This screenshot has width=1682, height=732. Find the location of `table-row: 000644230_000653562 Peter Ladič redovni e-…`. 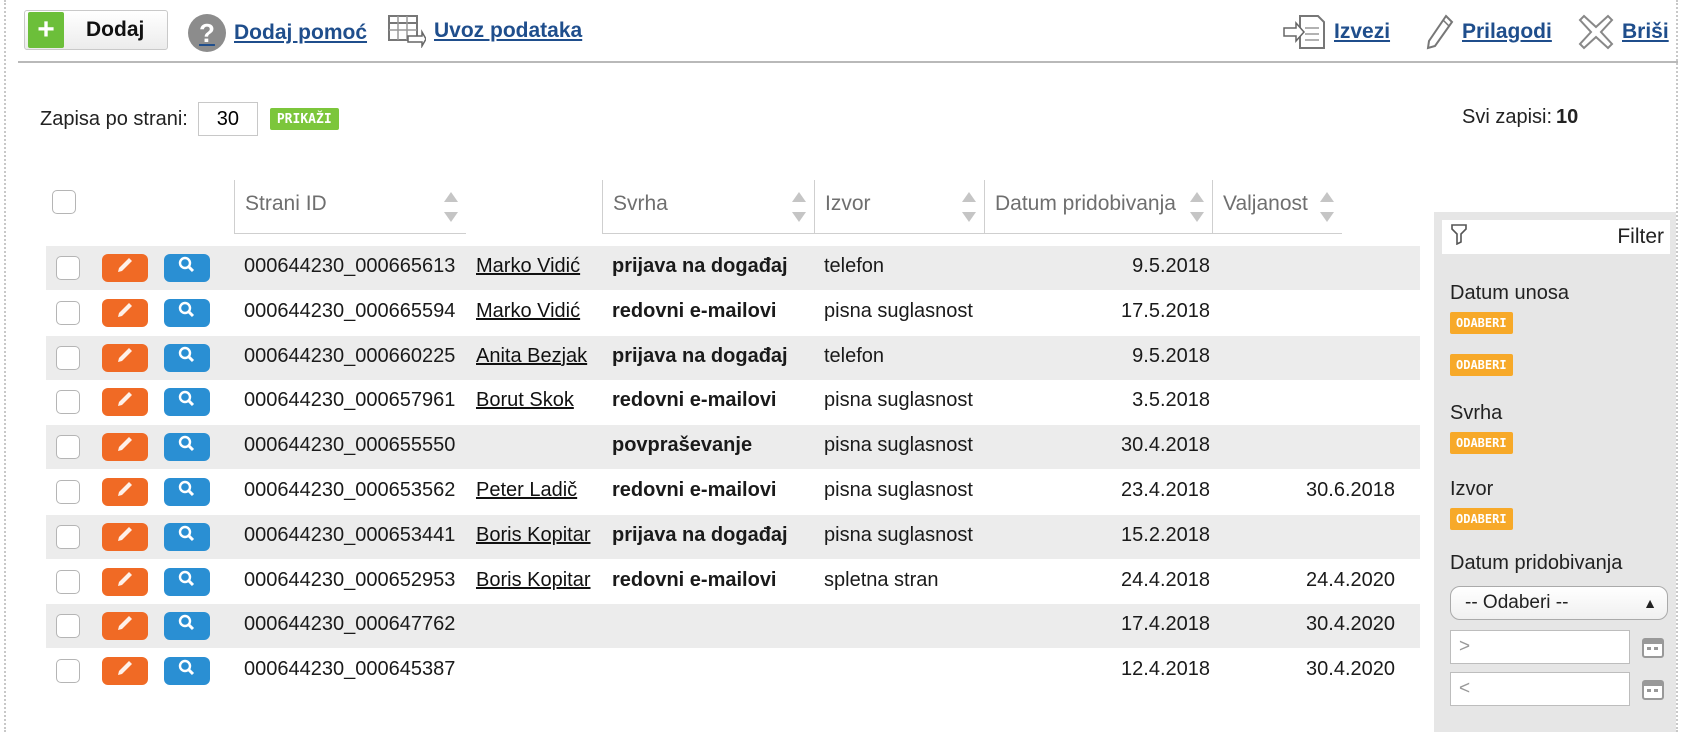

table-row: 000644230_000653562 Peter Ladič redovni e-… is located at coordinates (733, 492).